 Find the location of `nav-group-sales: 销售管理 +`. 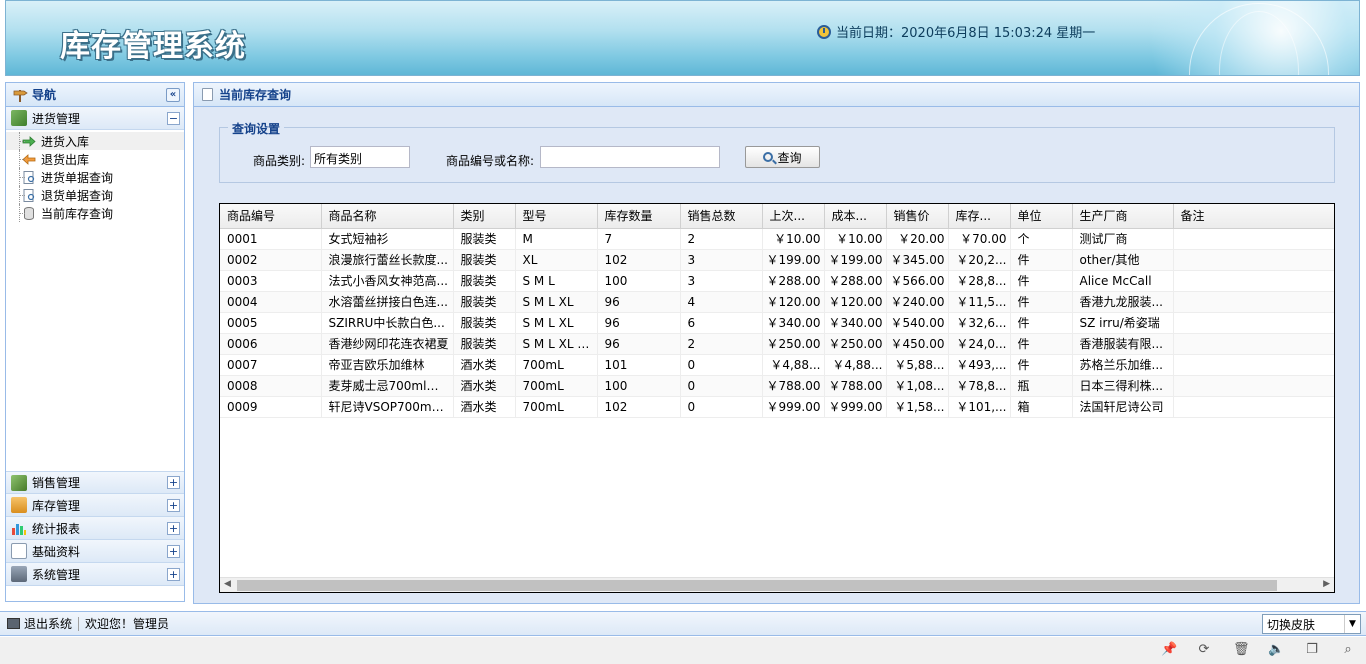

nav-group-sales: 销售管理 + is located at coordinates (95, 482).